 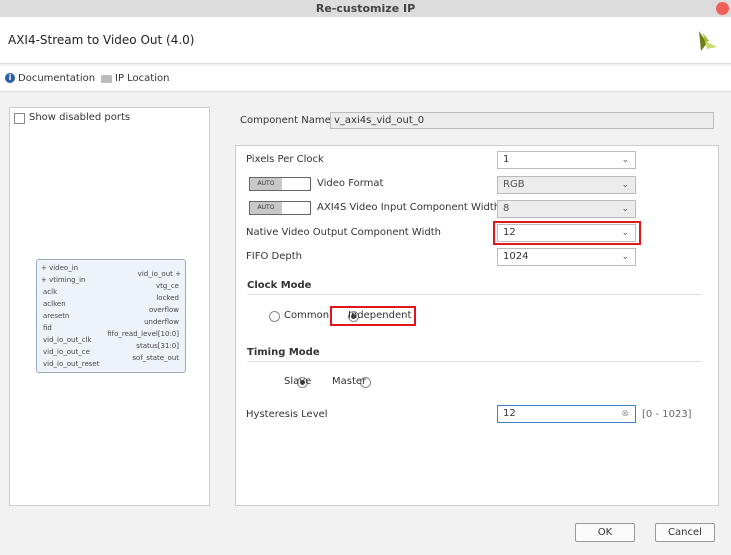 I want to click on ip-title: AXI4-Stream to Video Out (4.0), so click(x=101, y=40).